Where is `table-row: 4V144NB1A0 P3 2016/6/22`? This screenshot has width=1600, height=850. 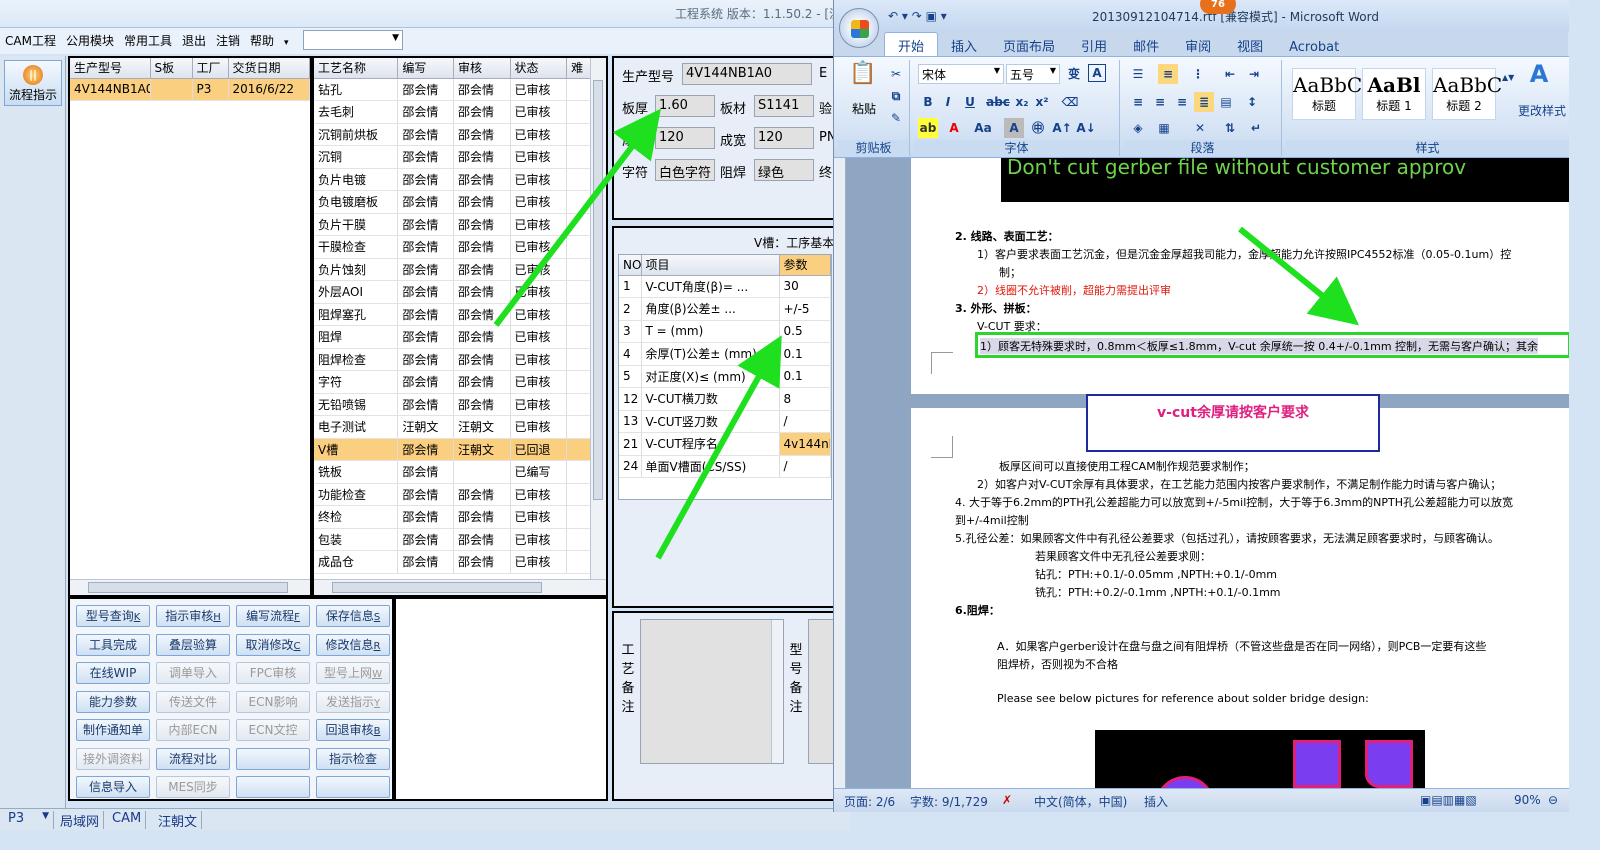
table-row: 4V144NB1A0 P3 2016/6/22 is located at coordinates (190, 89).